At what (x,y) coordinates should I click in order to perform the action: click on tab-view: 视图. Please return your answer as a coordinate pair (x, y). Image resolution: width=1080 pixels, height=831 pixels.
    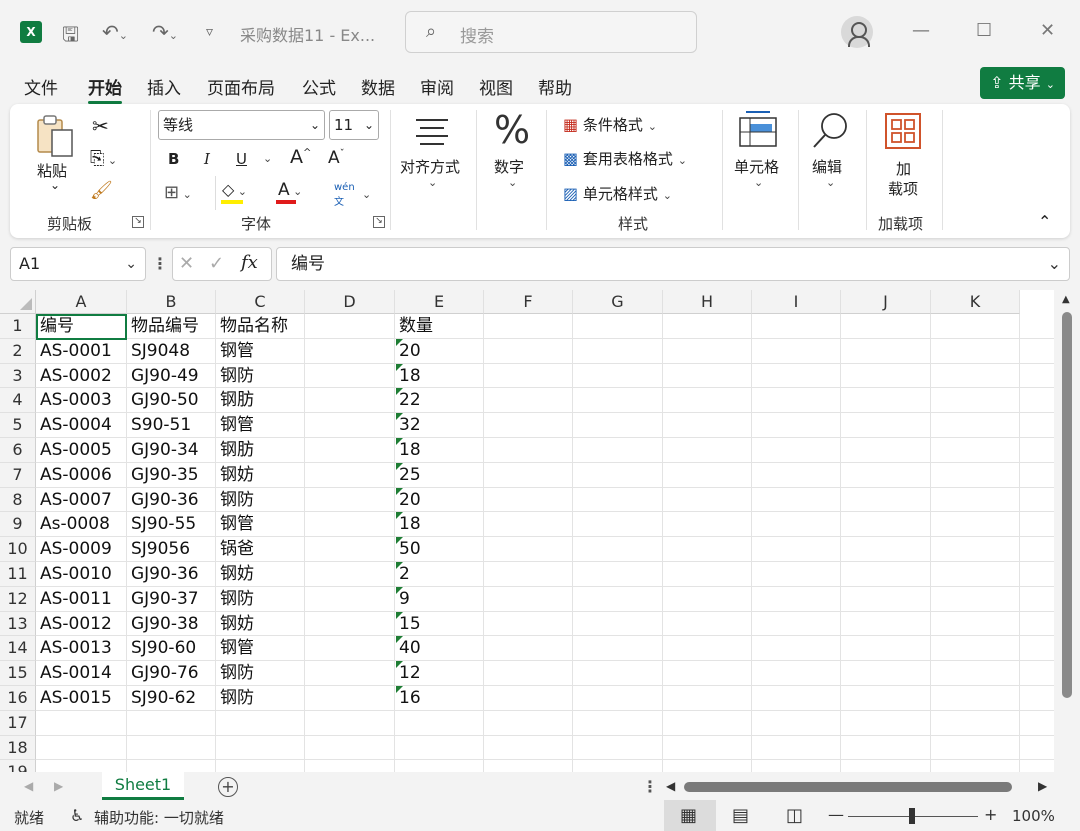
    Looking at the image, I should click on (496, 86).